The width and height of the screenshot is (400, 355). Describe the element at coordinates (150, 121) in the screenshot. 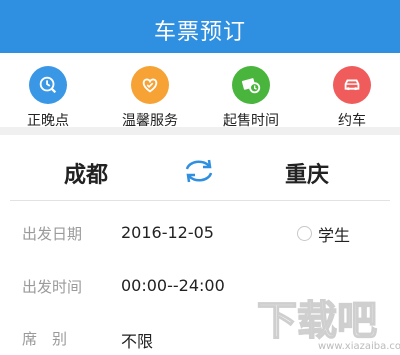

I see `quick-label-service: 温馨服务` at that location.